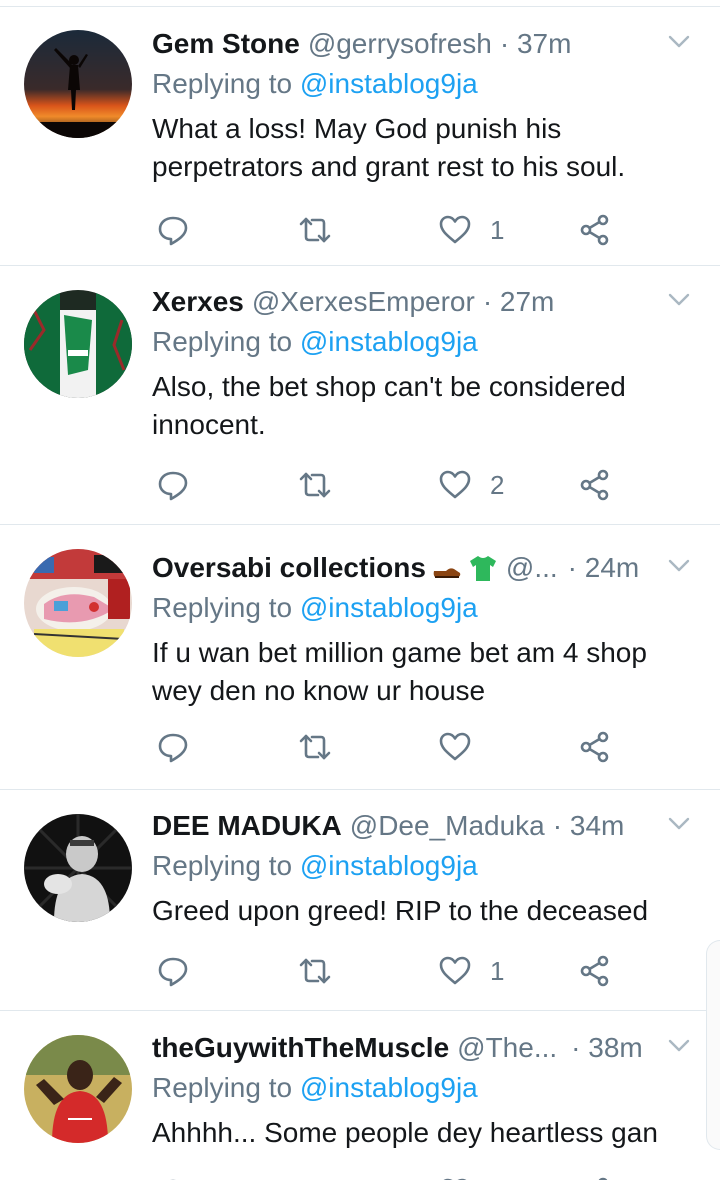 Image resolution: width=720 pixels, height=1180 pixels. What do you see at coordinates (519, 302) in the screenshot?
I see `tweet-timestamp: · 27m` at bounding box center [519, 302].